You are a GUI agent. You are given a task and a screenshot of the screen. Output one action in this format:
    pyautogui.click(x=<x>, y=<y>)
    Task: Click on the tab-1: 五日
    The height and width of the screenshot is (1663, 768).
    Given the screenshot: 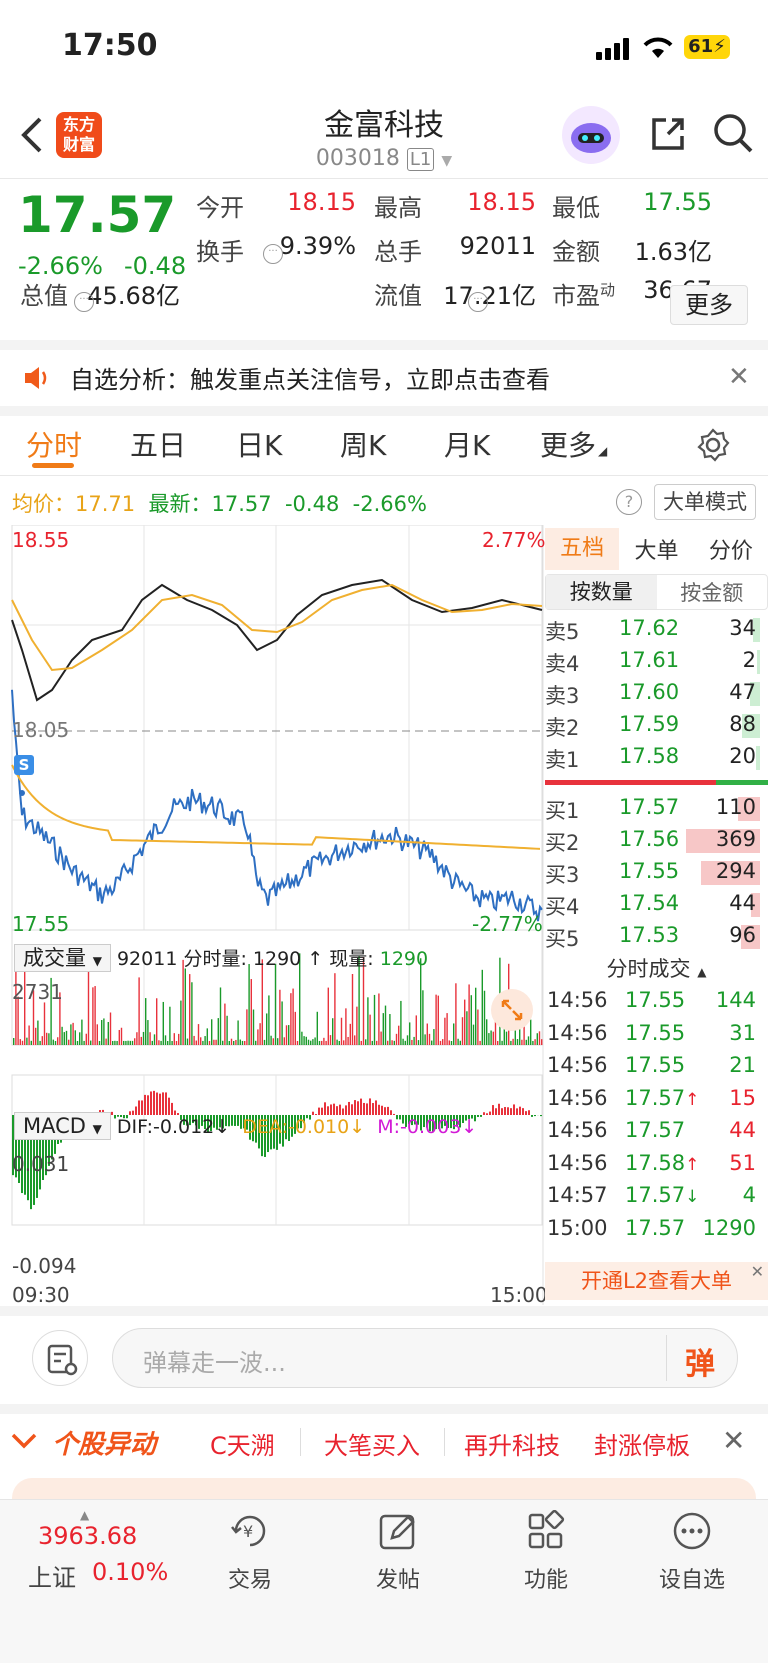 What is the action you would take?
    pyautogui.click(x=158, y=444)
    